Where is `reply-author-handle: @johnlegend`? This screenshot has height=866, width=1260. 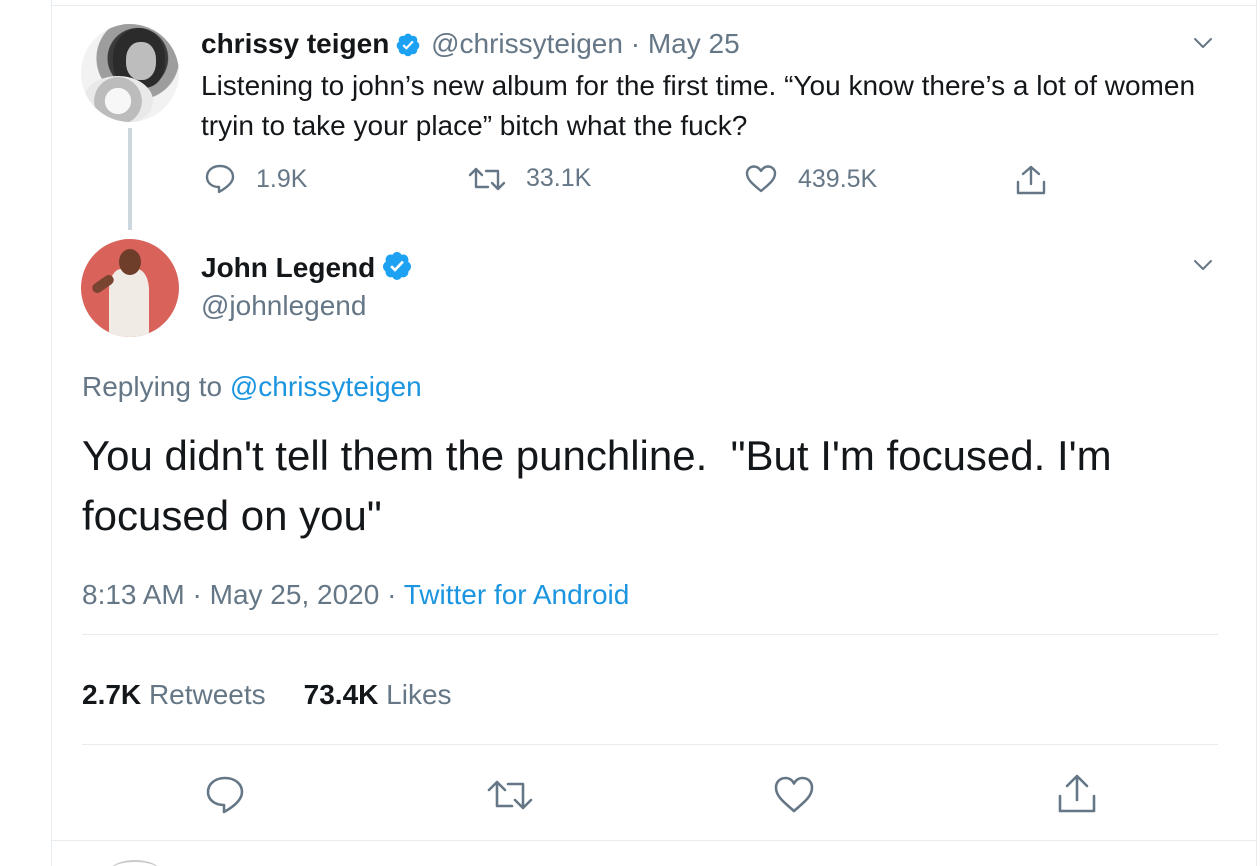 reply-author-handle: @johnlegend is located at coordinates (283, 306).